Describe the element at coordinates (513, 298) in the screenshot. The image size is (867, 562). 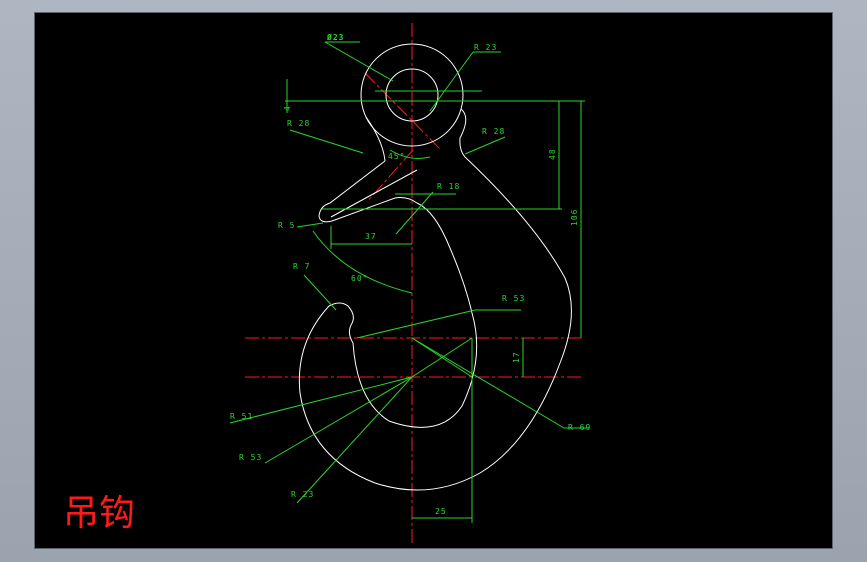
I see `dim-r53-right: R 53` at that location.